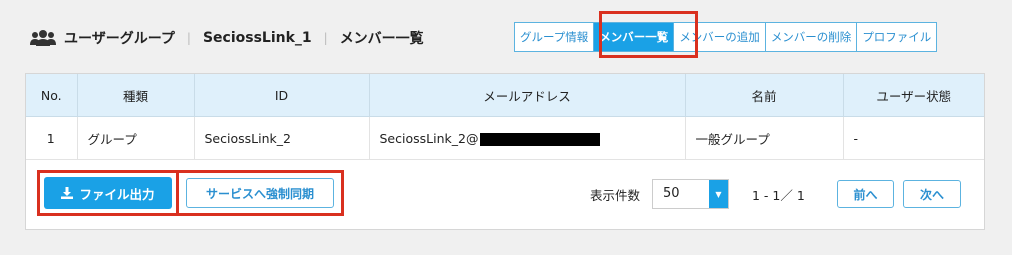  I want to click on per-page-label: 表示件数, so click(615, 195).